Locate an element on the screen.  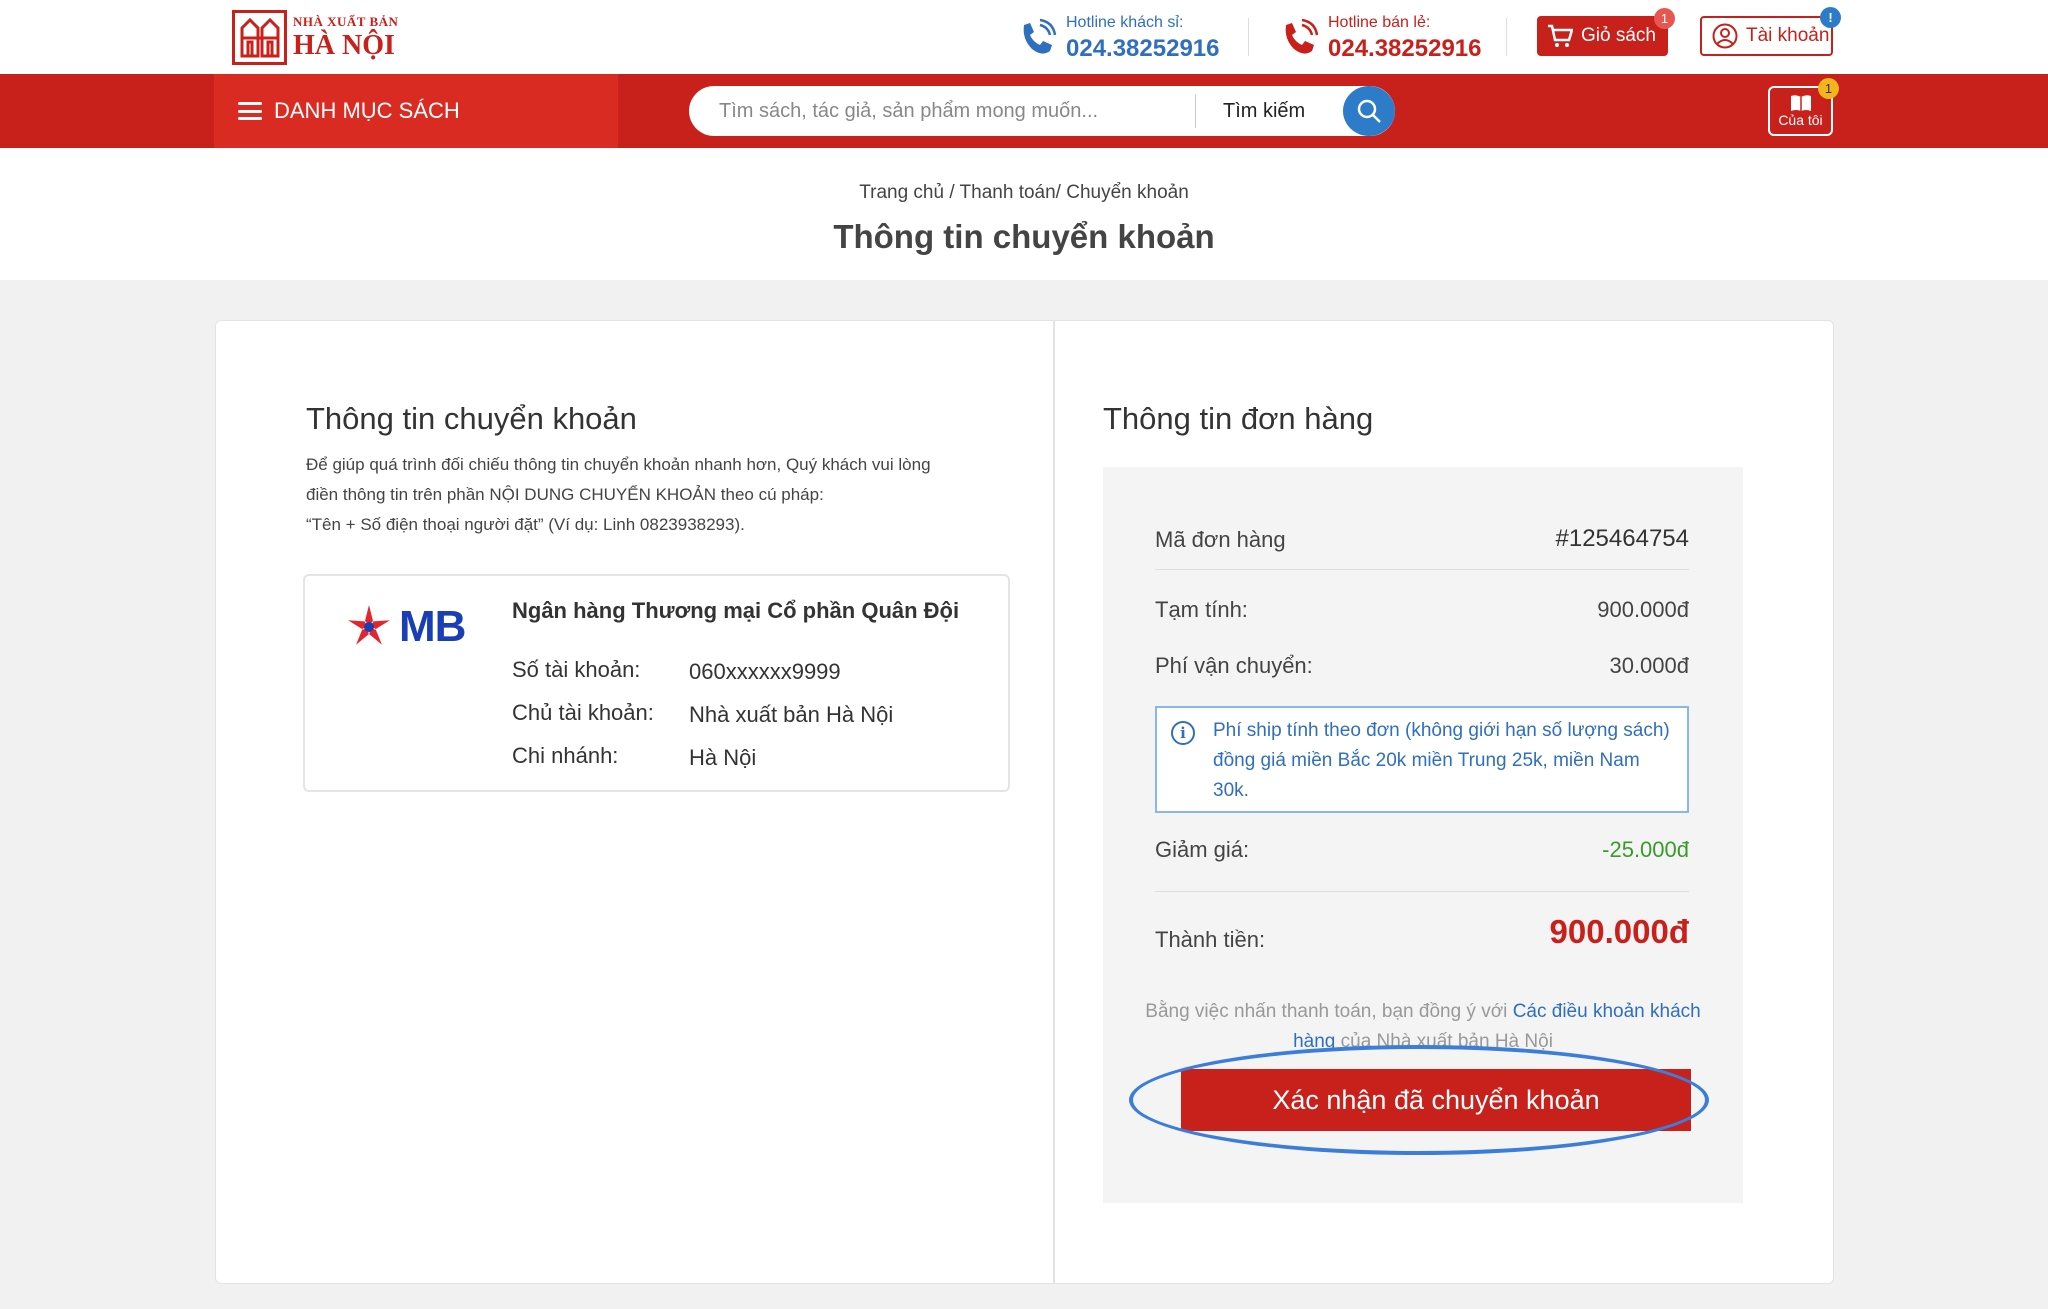
account-number-value: 060xxxxxx9999 is located at coordinates (765, 671).